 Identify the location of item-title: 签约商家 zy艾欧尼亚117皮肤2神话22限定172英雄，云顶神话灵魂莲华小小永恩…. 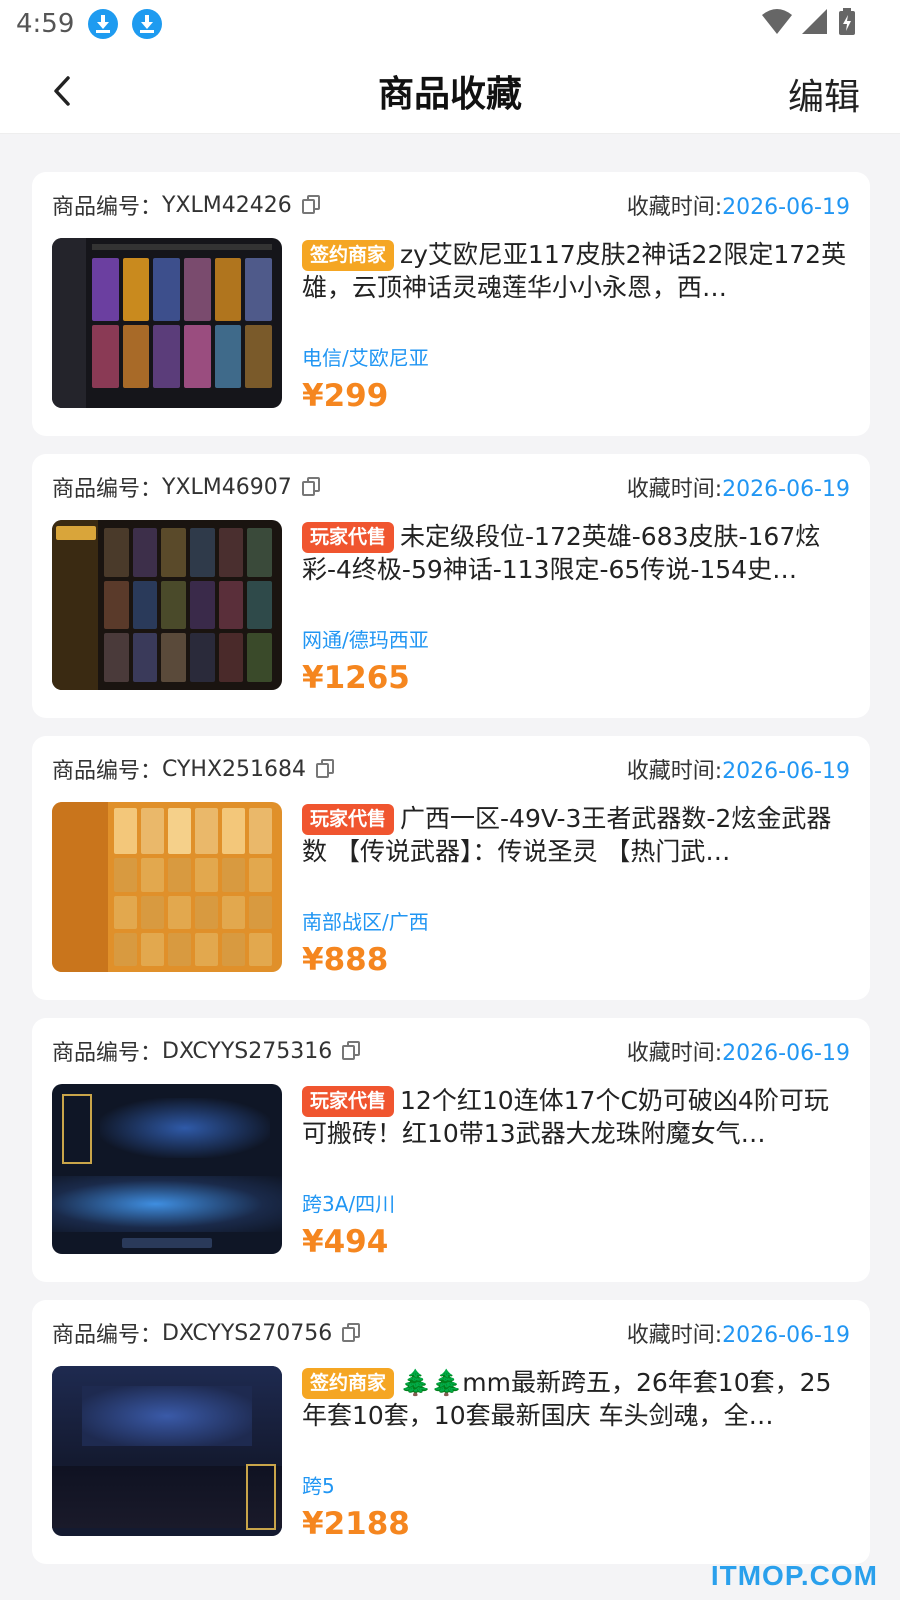
(576, 271).